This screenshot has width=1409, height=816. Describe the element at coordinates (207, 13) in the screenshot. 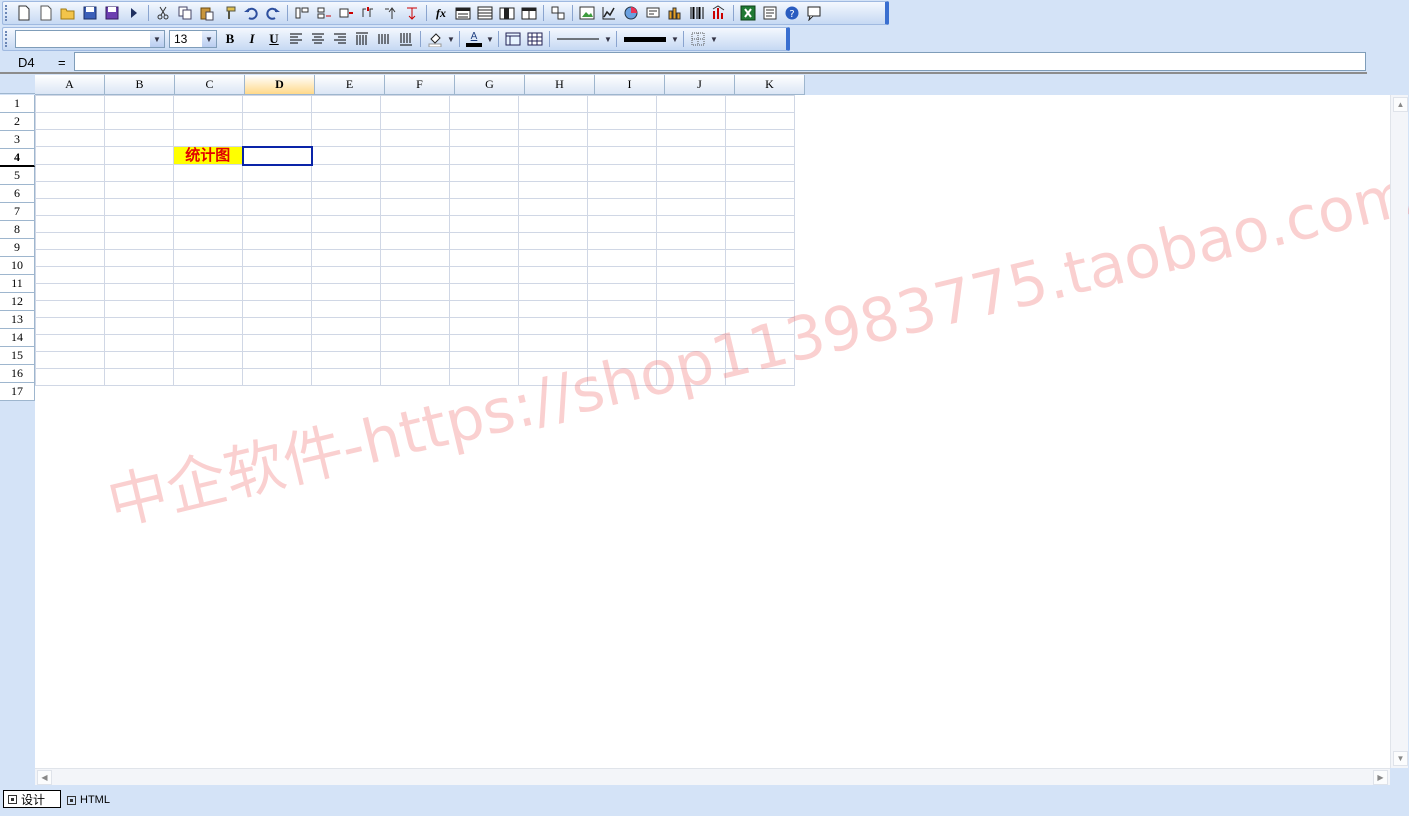

I see `paste-icon` at that location.